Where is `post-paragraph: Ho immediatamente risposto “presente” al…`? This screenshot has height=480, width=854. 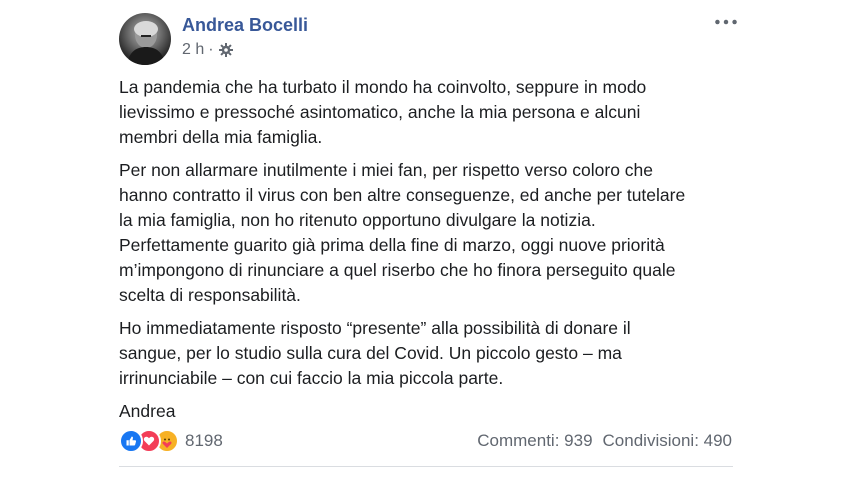 post-paragraph: Ho immediatamente risposto “presente” al… is located at coordinates (375, 353).